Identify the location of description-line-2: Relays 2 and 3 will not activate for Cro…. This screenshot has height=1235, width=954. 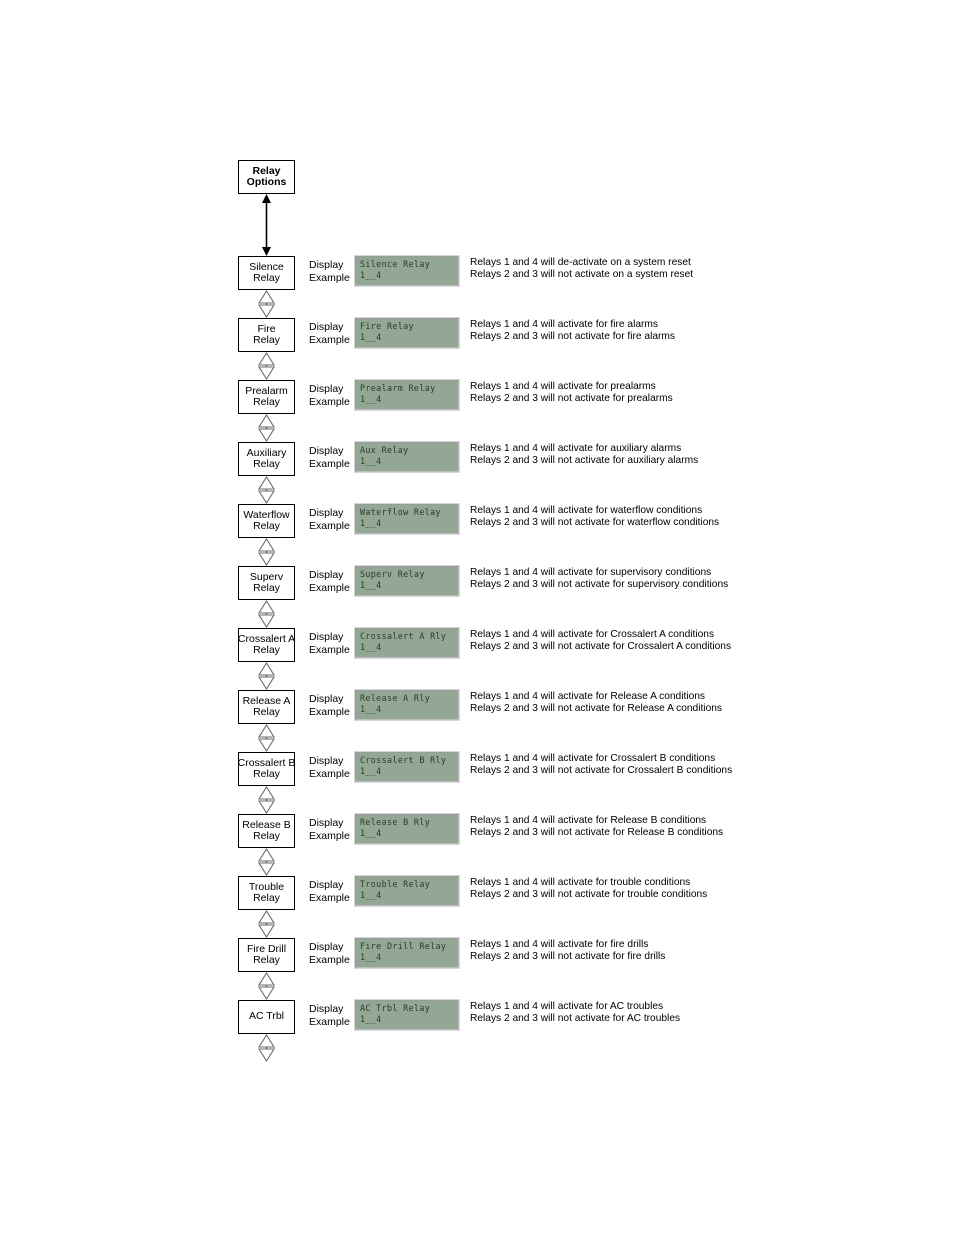
(601, 646).